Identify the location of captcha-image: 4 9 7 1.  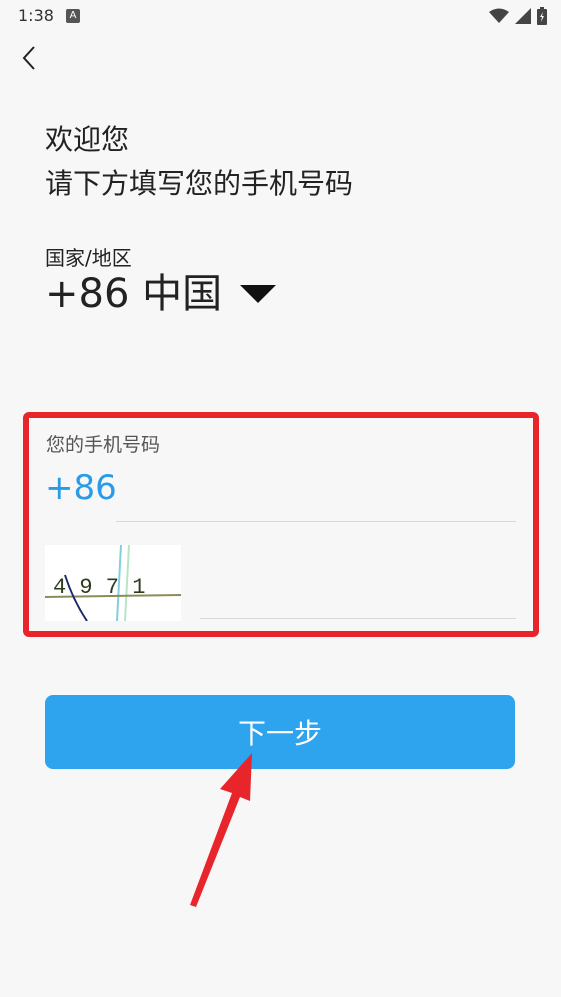
(113, 583).